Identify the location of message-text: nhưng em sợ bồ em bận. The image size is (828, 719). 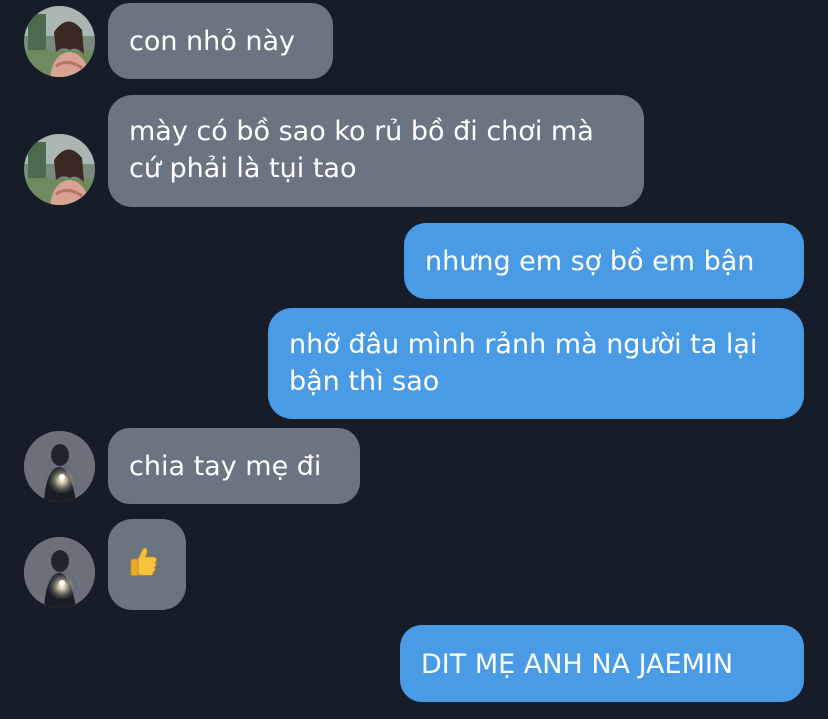
(590, 261).